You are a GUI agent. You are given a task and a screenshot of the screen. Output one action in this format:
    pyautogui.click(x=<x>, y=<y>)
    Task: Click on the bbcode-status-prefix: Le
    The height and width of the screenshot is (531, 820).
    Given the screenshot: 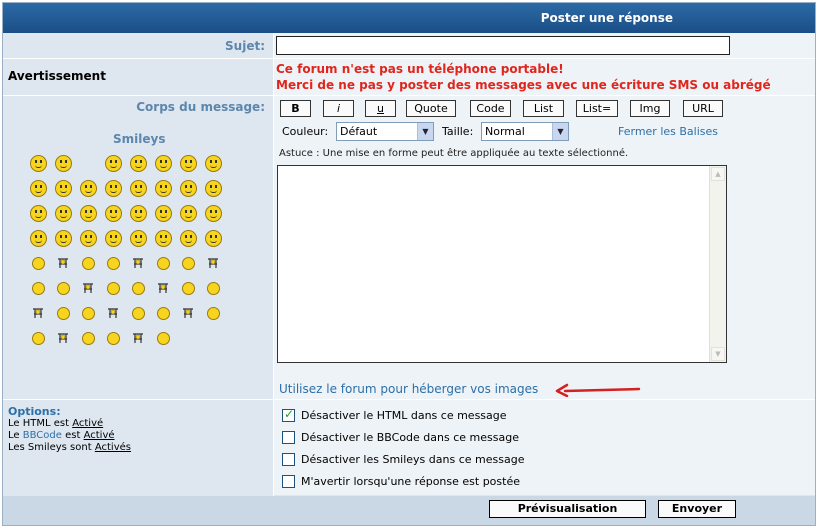 What is the action you would take?
    pyautogui.click(x=14, y=435)
    